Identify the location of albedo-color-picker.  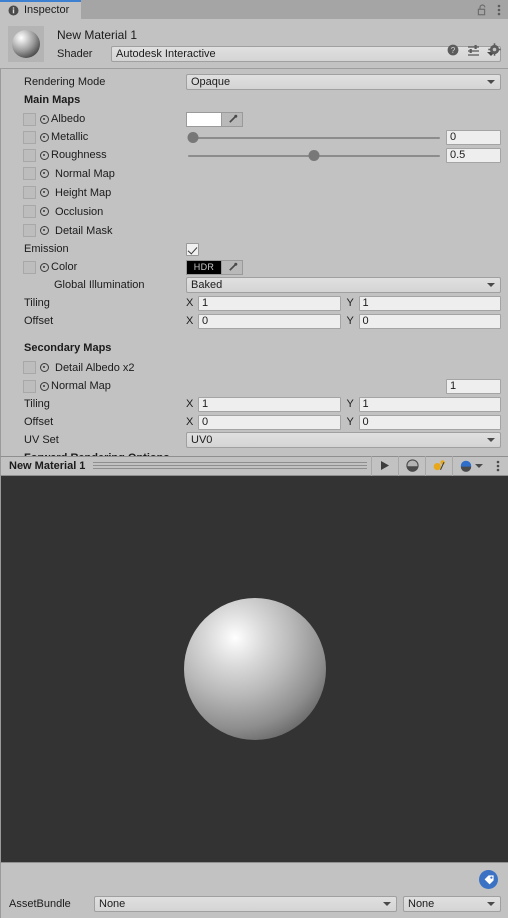
(214, 119).